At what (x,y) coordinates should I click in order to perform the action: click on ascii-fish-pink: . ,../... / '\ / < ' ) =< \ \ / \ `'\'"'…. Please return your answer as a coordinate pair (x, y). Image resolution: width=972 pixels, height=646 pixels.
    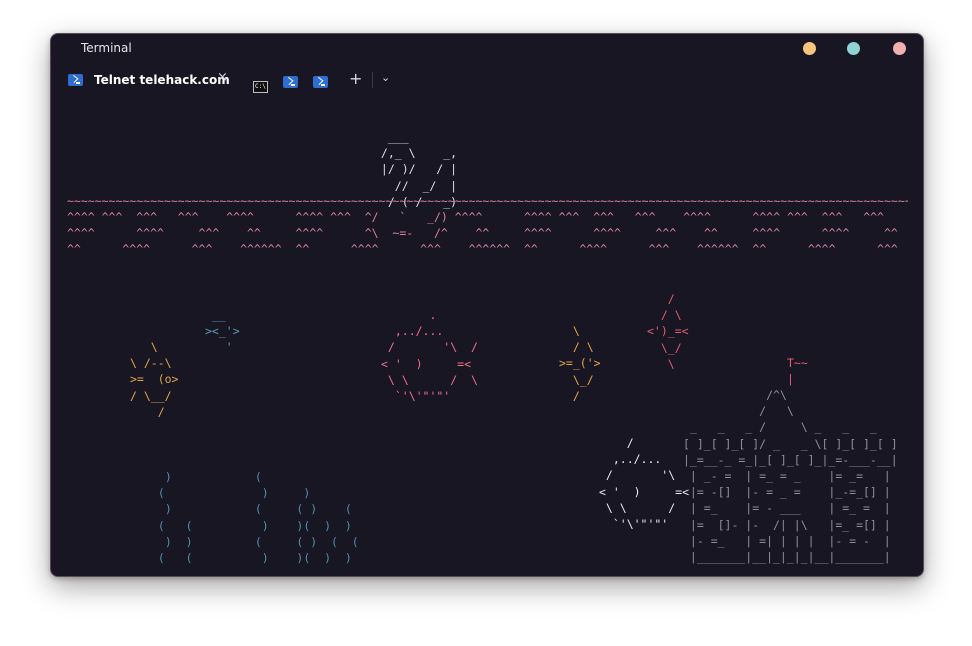
    Looking at the image, I should click on (429, 356).